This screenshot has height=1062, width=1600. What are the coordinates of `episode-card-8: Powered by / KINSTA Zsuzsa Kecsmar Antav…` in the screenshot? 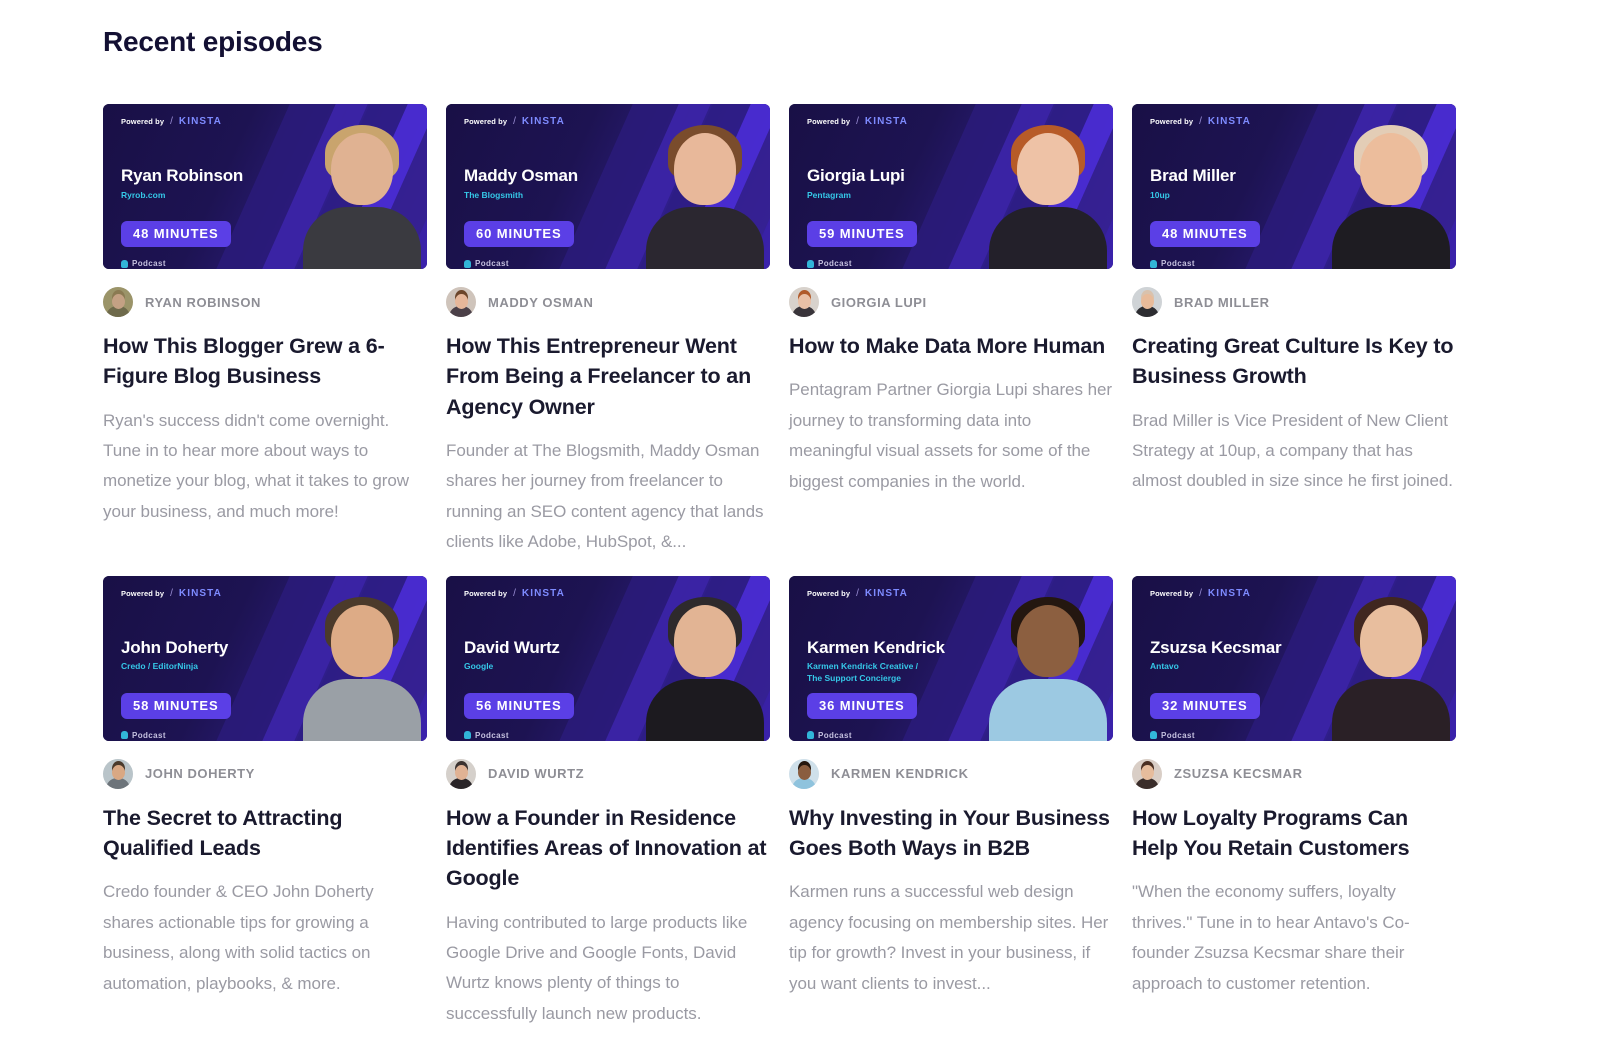 It's located at (1294, 802).